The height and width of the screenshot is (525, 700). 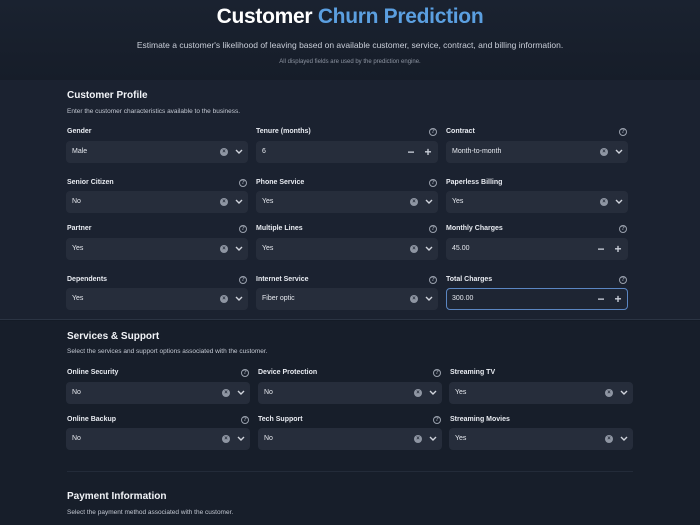 What do you see at coordinates (541, 439) in the screenshot?
I see `streaming-movies-select: Yes ×` at bounding box center [541, 439].